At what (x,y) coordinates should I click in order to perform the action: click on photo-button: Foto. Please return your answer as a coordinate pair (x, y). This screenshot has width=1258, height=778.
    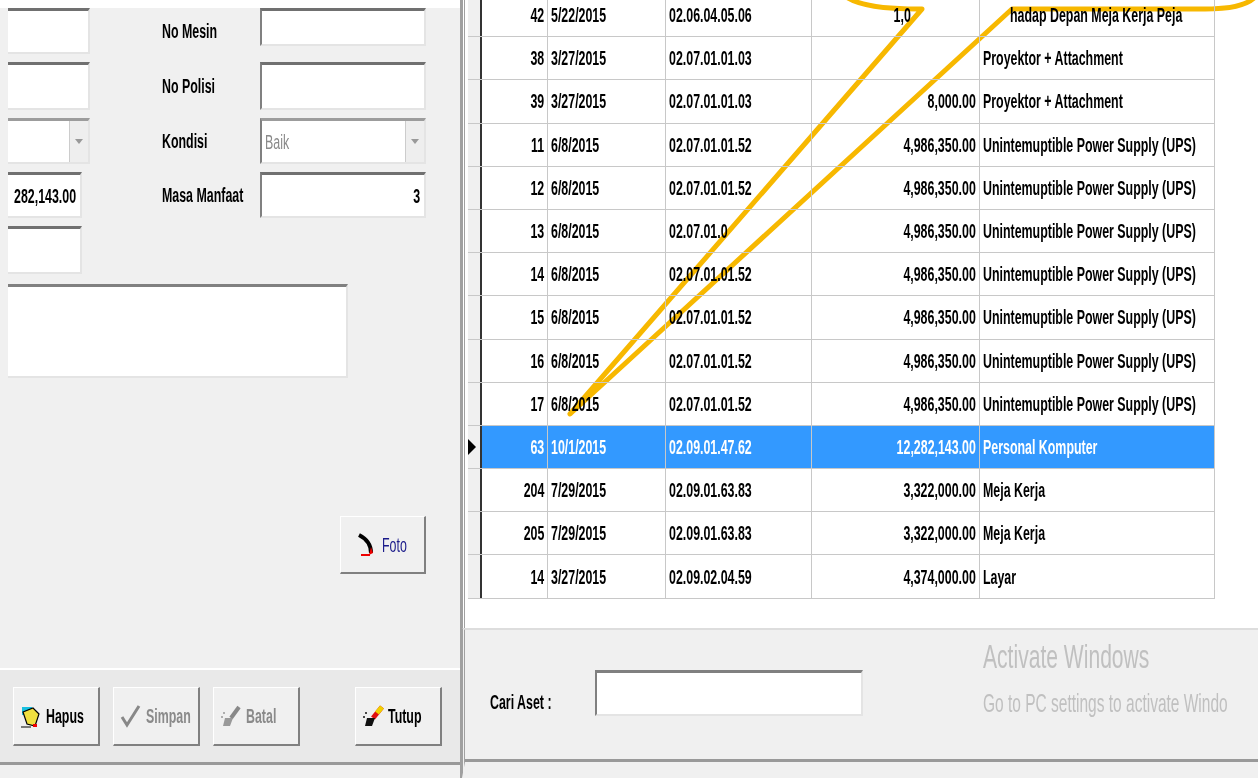
    Looking at the image, I should click on (383, 545).